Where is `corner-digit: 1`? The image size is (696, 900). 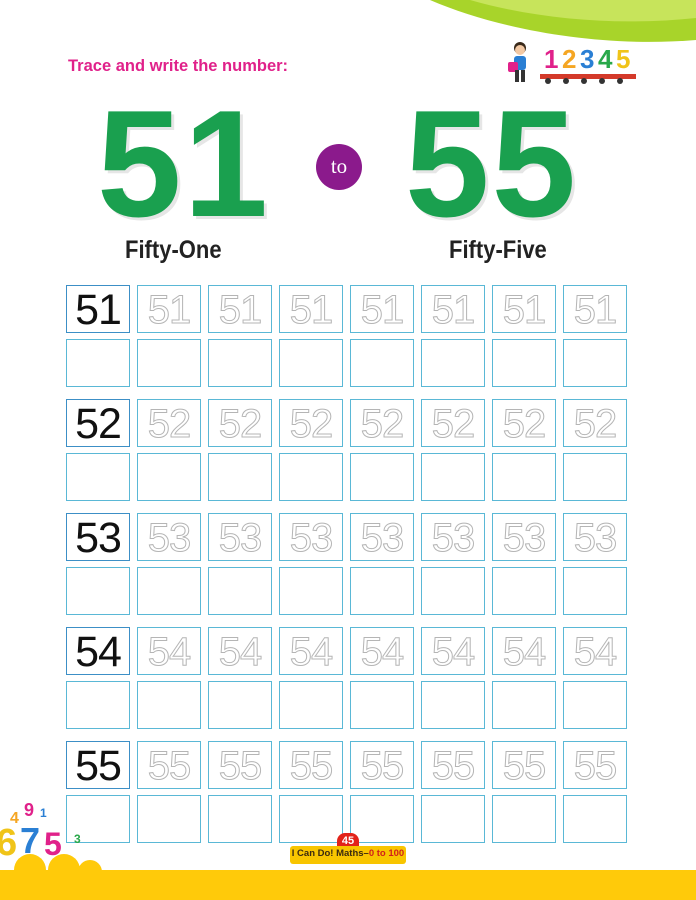 corner-digit: 1 is located at coordinates (43, 813).